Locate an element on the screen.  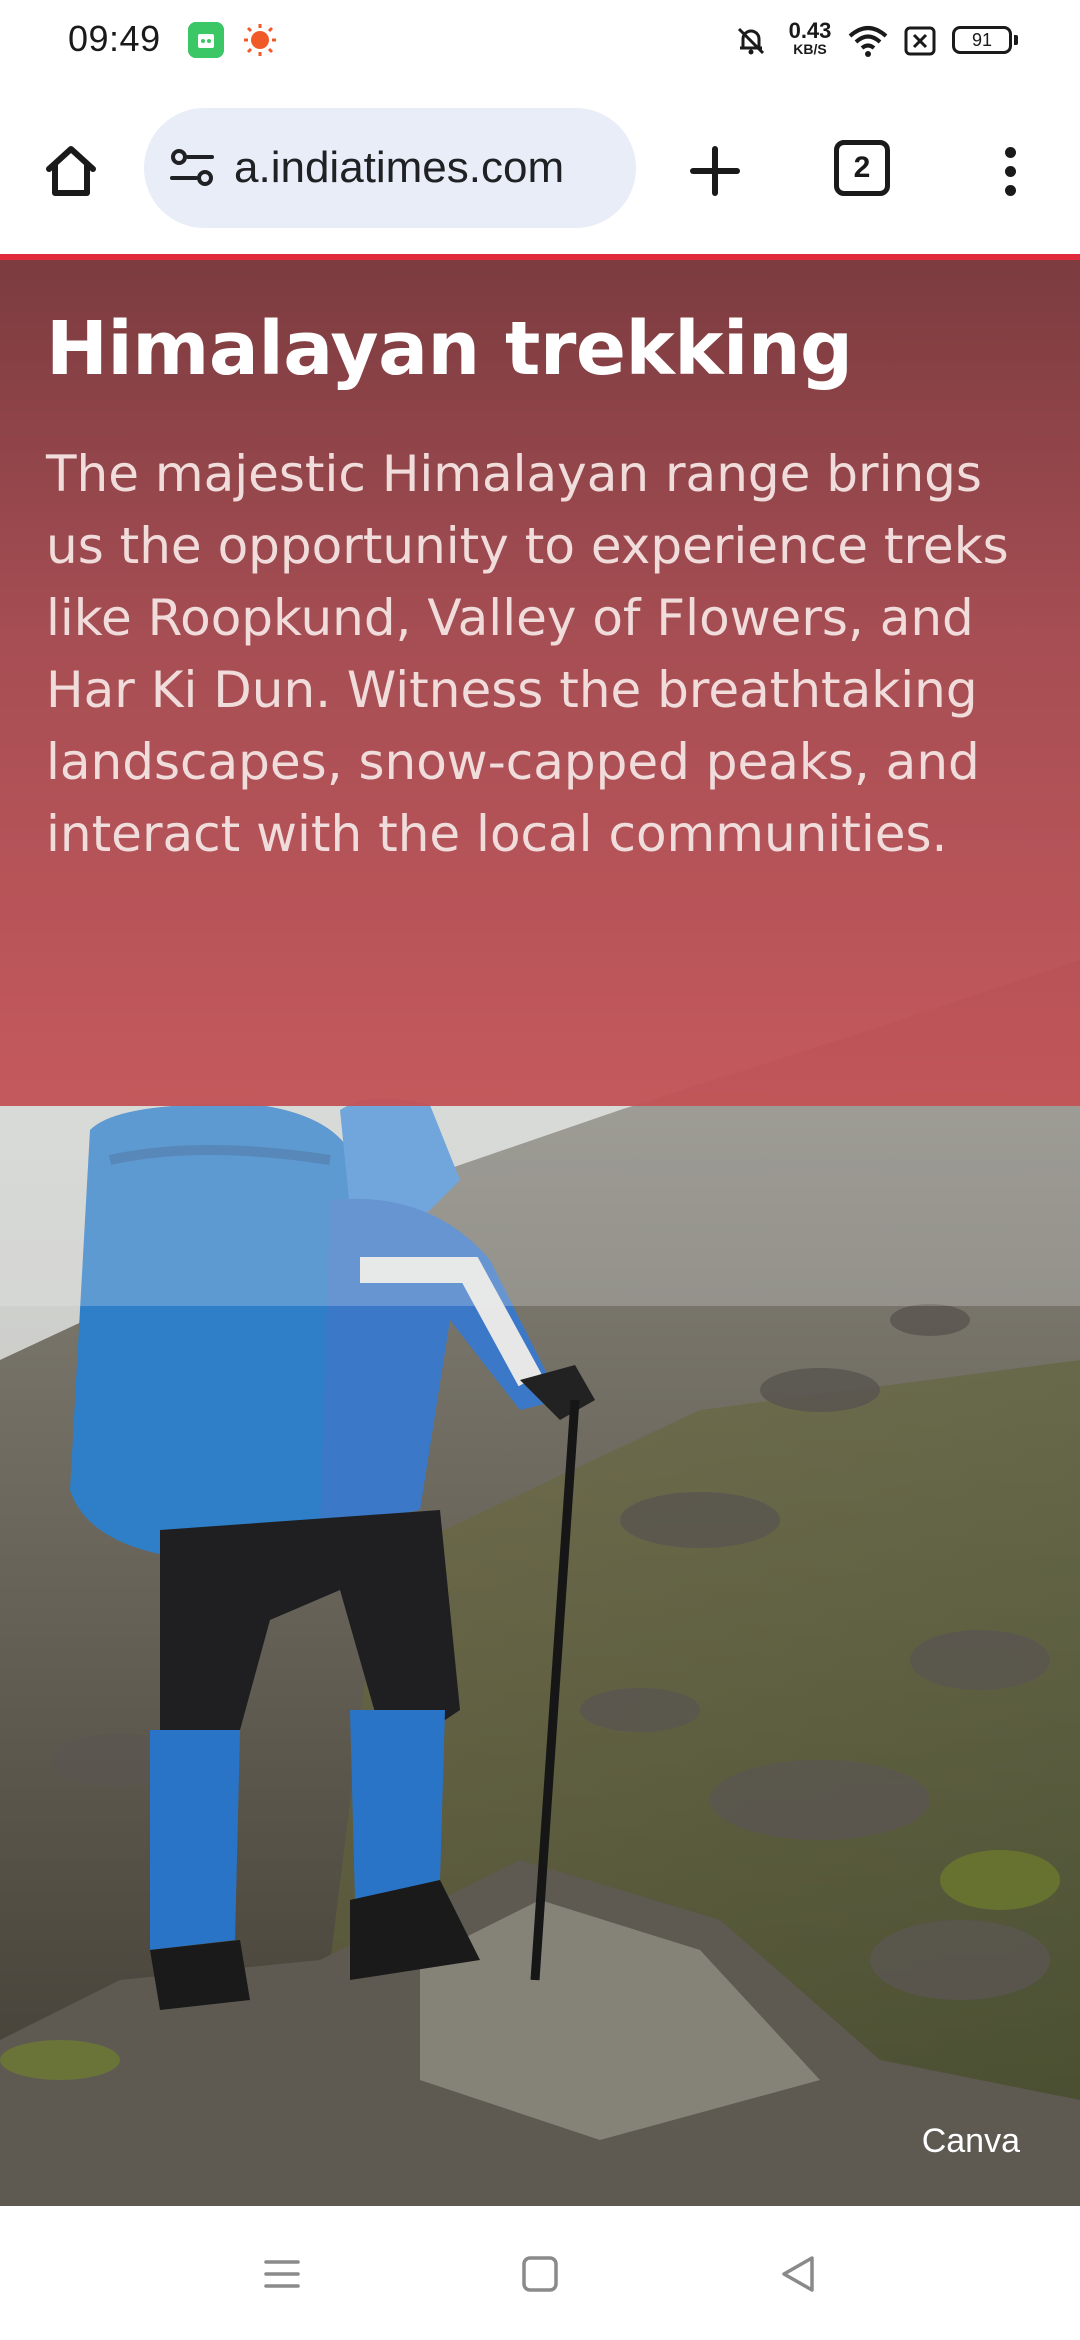
sun-notification-icon is located at coordinates (260, 40).